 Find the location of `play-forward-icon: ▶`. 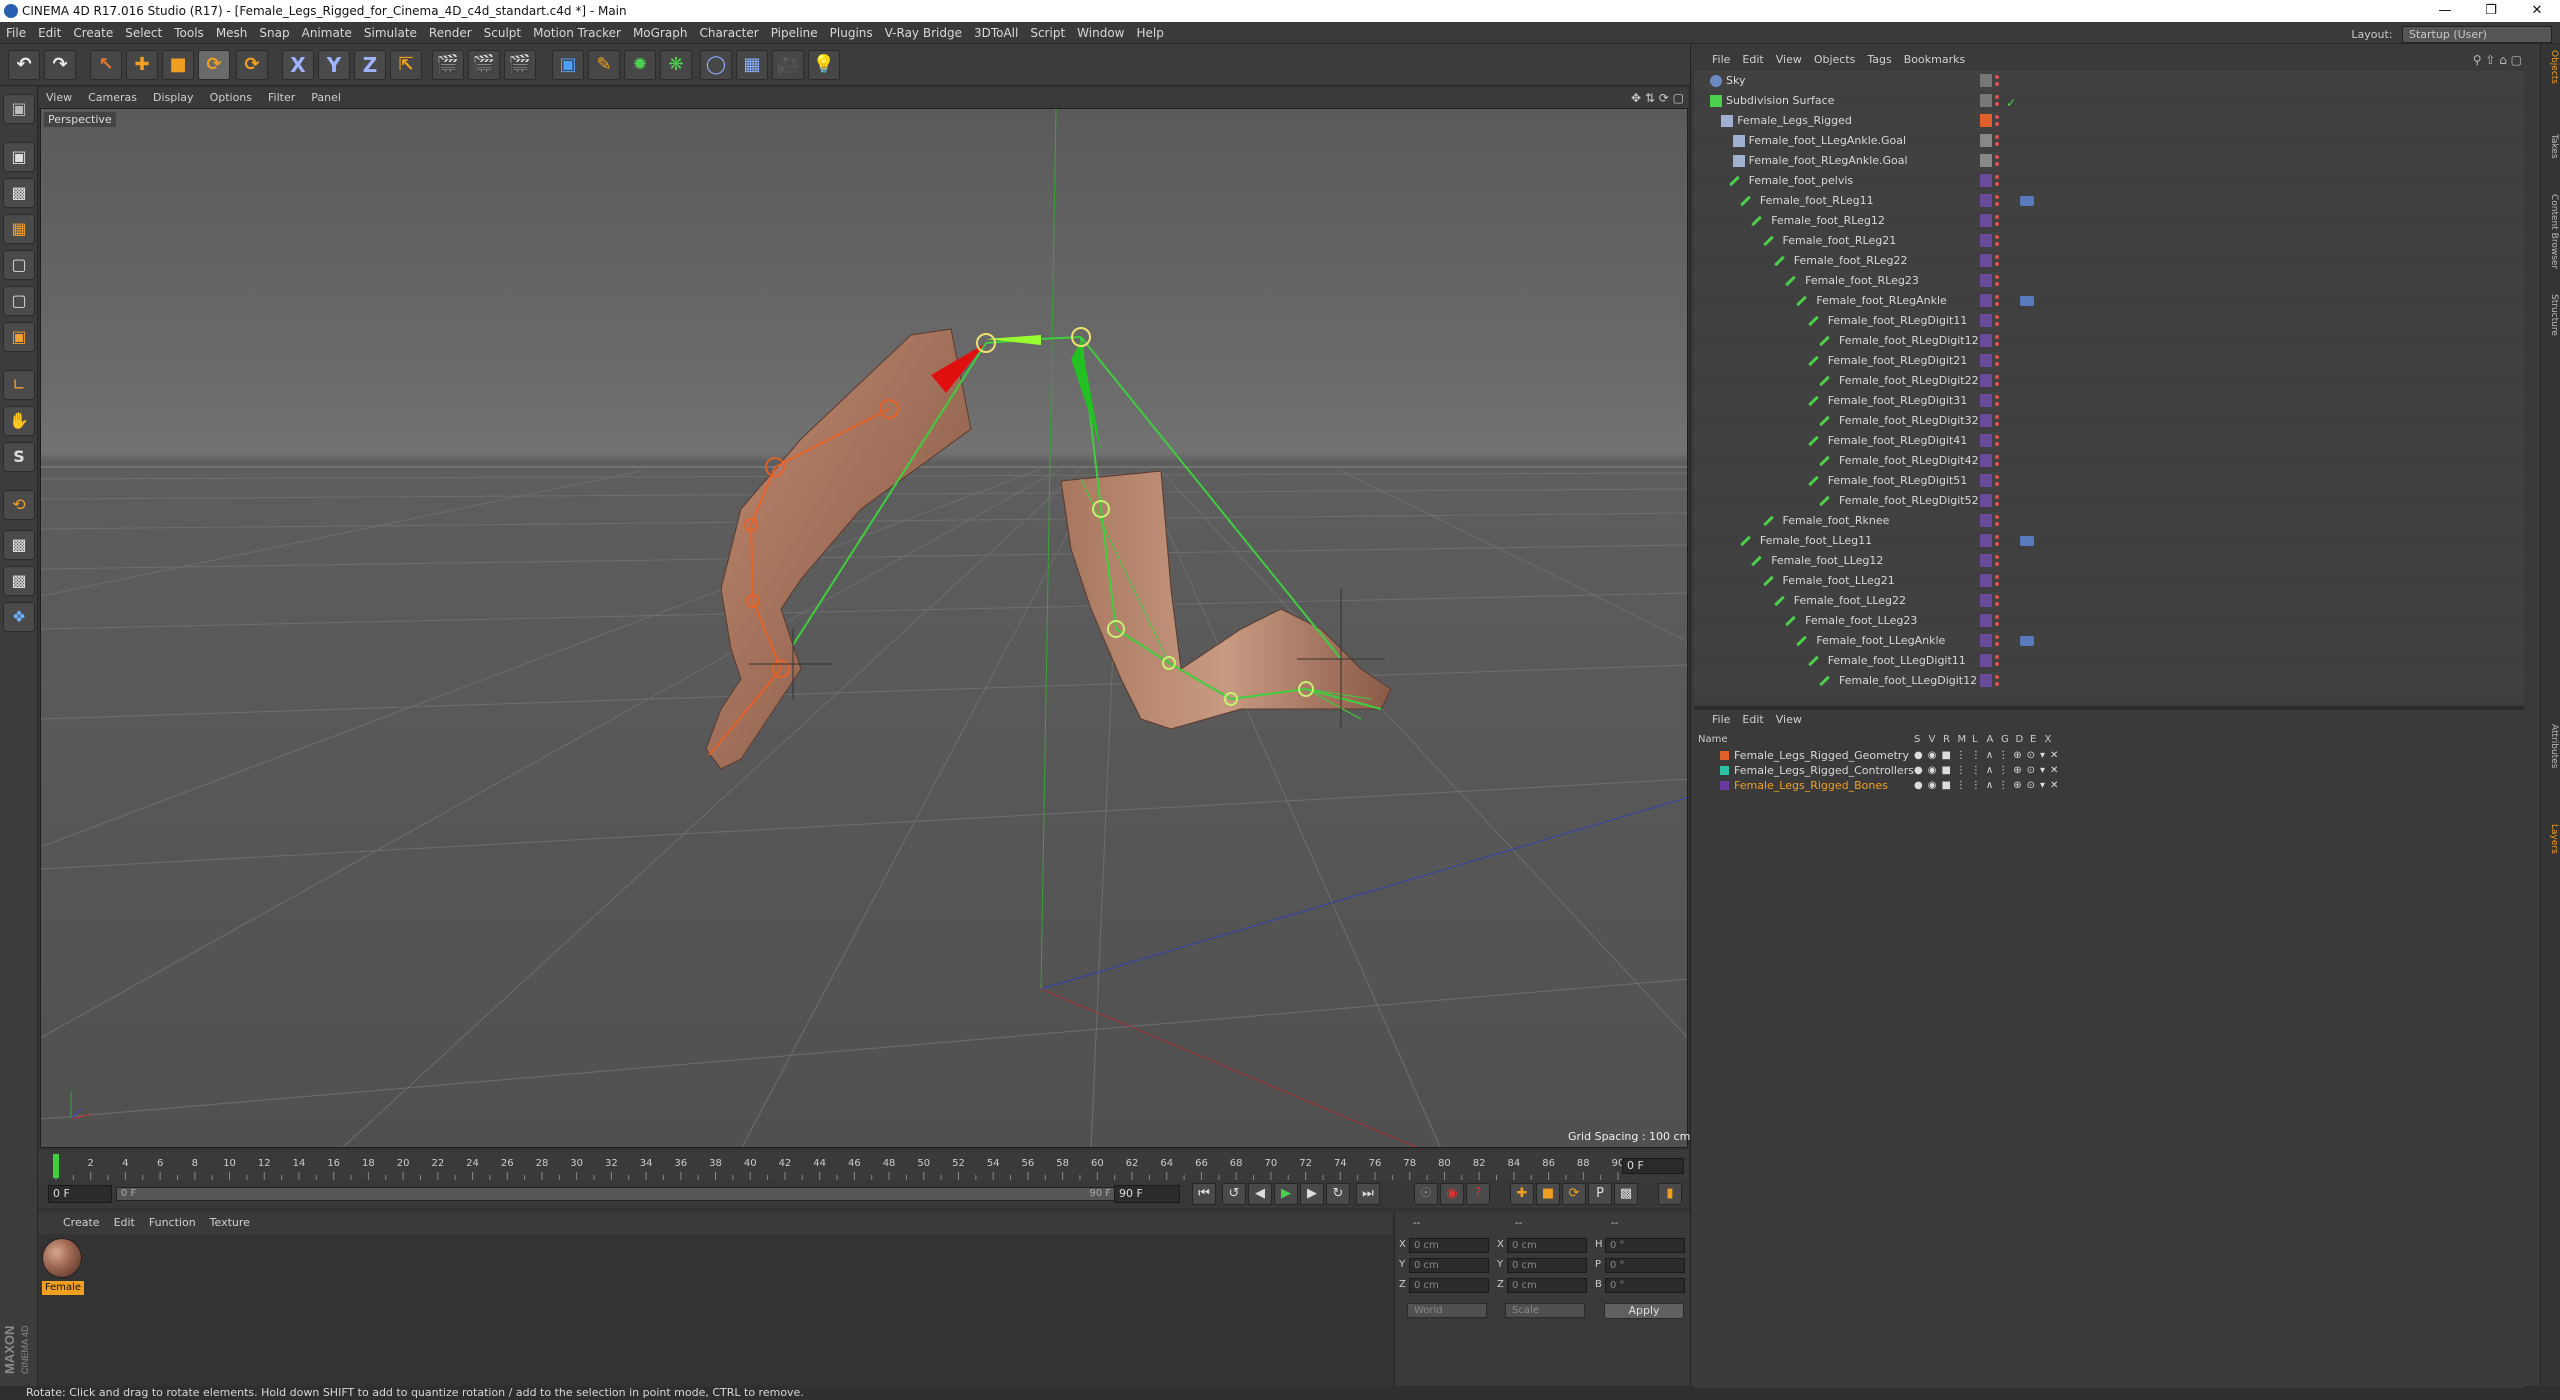

play-forward-icon: ▶ is located at coordinates (1286, 1194).